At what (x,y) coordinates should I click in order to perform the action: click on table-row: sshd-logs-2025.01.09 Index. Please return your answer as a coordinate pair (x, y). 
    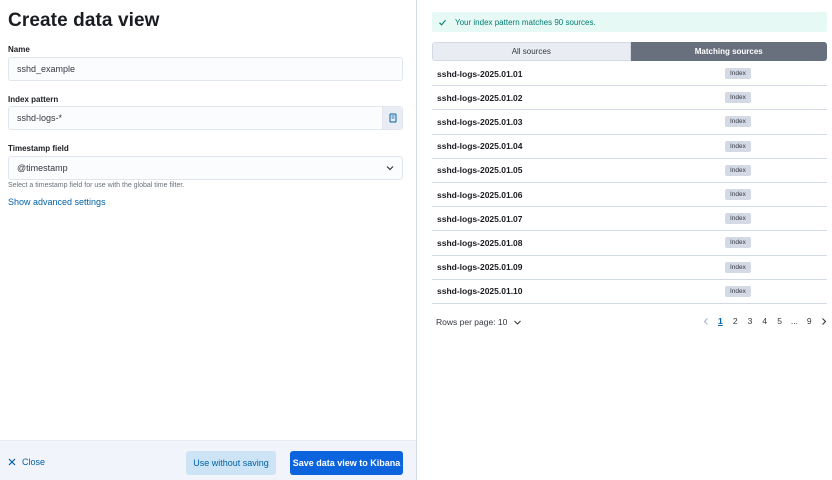
    Looking at the image, I should click on (629, 268).